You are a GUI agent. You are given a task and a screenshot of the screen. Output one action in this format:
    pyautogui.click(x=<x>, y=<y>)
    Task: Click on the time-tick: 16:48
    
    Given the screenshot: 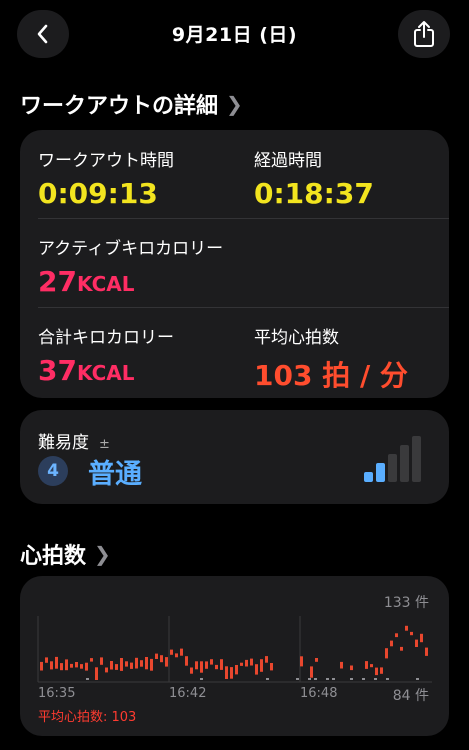 What is the action you would take?
    pyautogui.click(x=319, y=693)
    